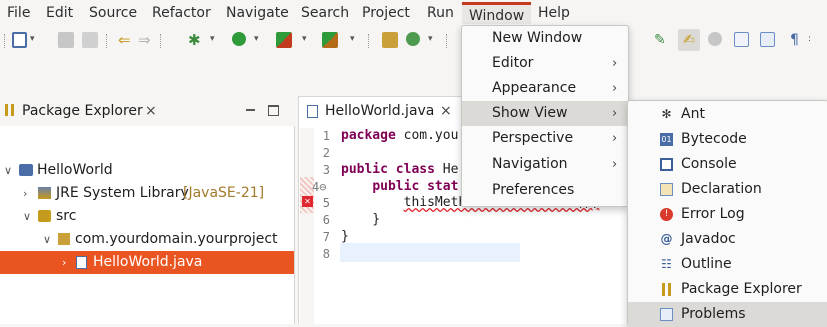 The height and width of the screenshot is (327, 827). Describe the element at coordinates (147, 170) in the screenshot. I see `tree-item-helloworld-project: ∨ HelloWorld` at that location.